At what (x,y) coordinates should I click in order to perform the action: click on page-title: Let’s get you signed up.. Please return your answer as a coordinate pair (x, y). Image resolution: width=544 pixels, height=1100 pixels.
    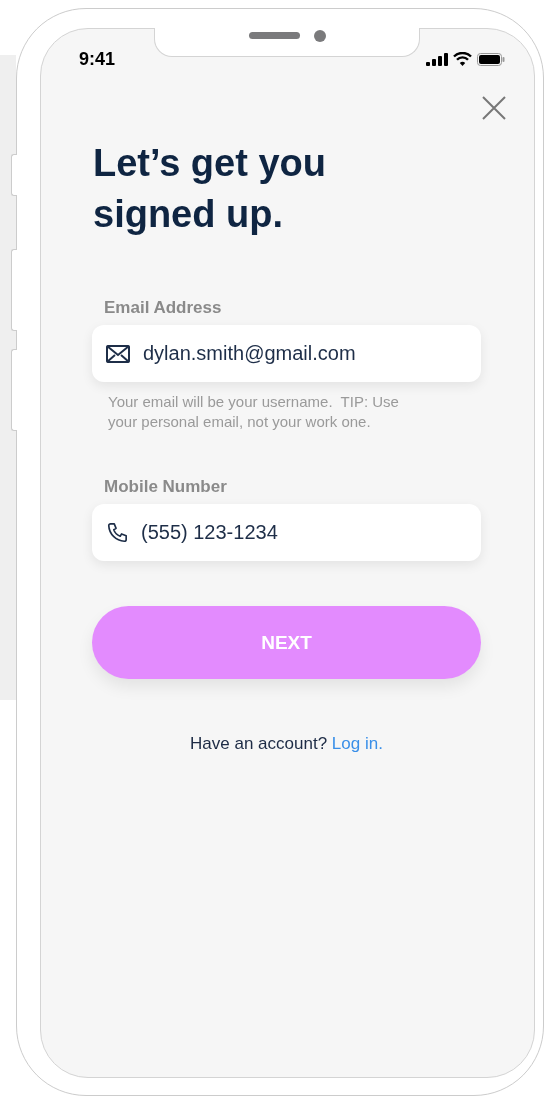
    Looking at the image, I should click on (210, 189).